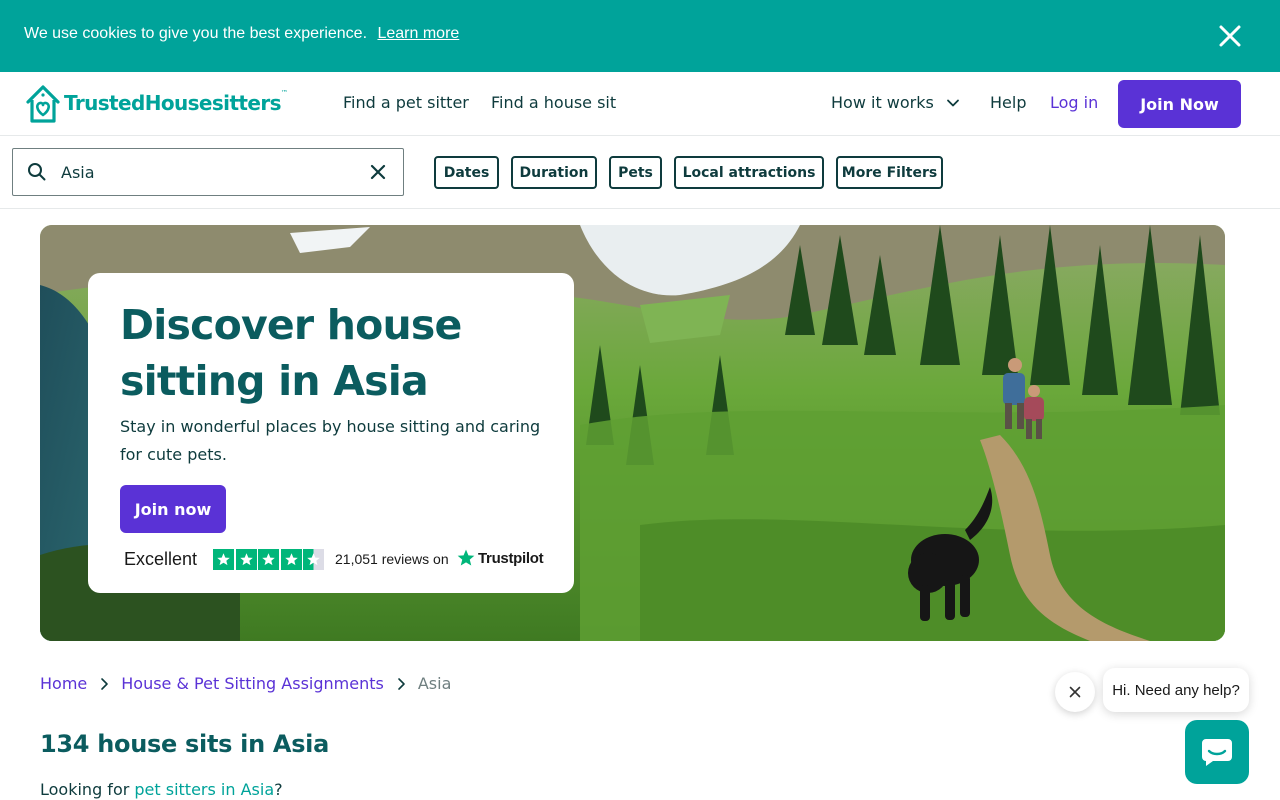  What do you see at coordinates (173, 103) in the screenshot?
I see `logo-wordmark: TrustedHousesitters` at bounding box center [173, 103].